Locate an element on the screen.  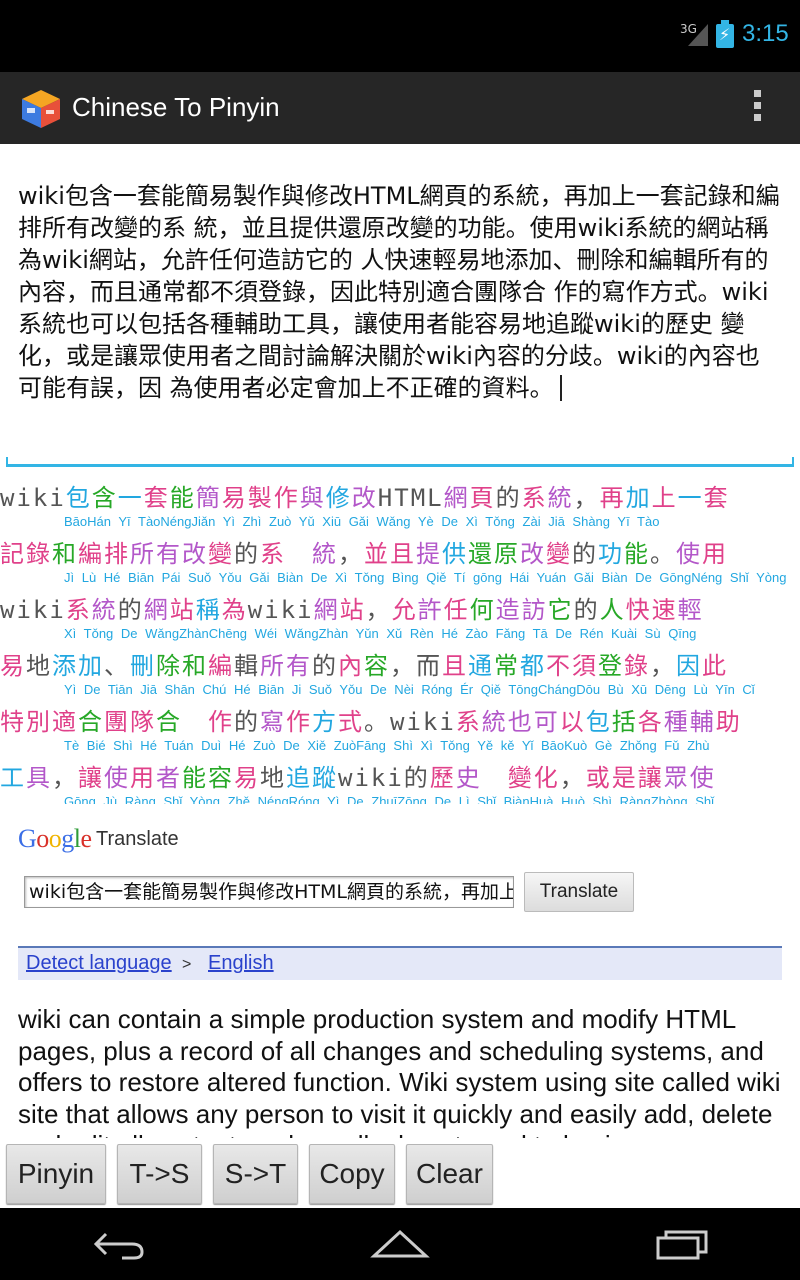
pinyin-char: 它 is located at coordinates (560, 610).